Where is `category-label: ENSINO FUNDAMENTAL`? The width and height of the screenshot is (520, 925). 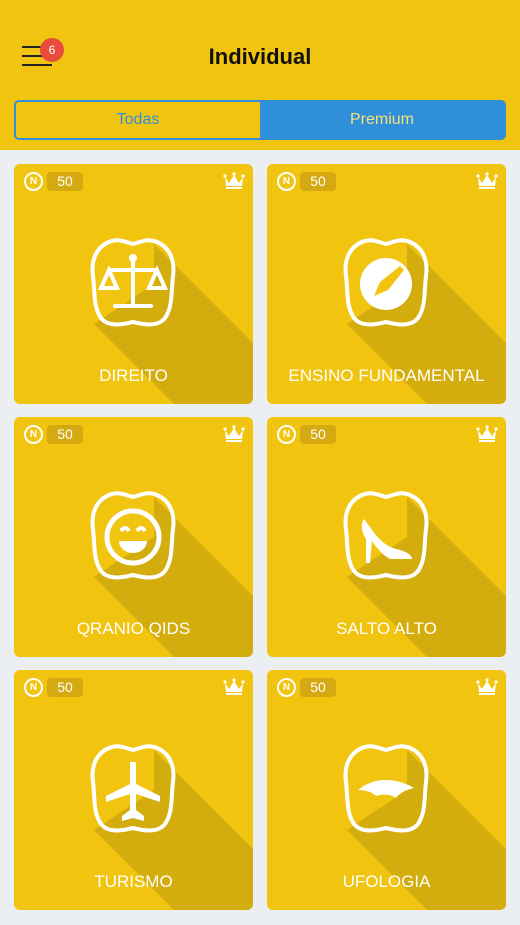 category-label: ENSINO FUNDAMENTAL is located at coordinates (386, 375).